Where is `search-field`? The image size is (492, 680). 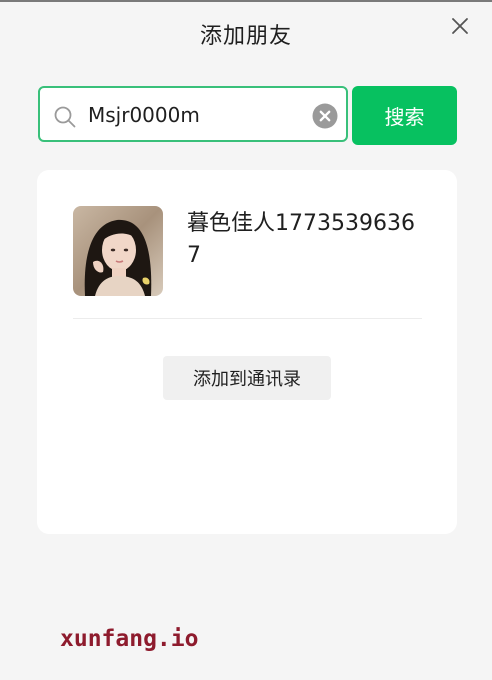 search-field is located at coordinates (193, 114).